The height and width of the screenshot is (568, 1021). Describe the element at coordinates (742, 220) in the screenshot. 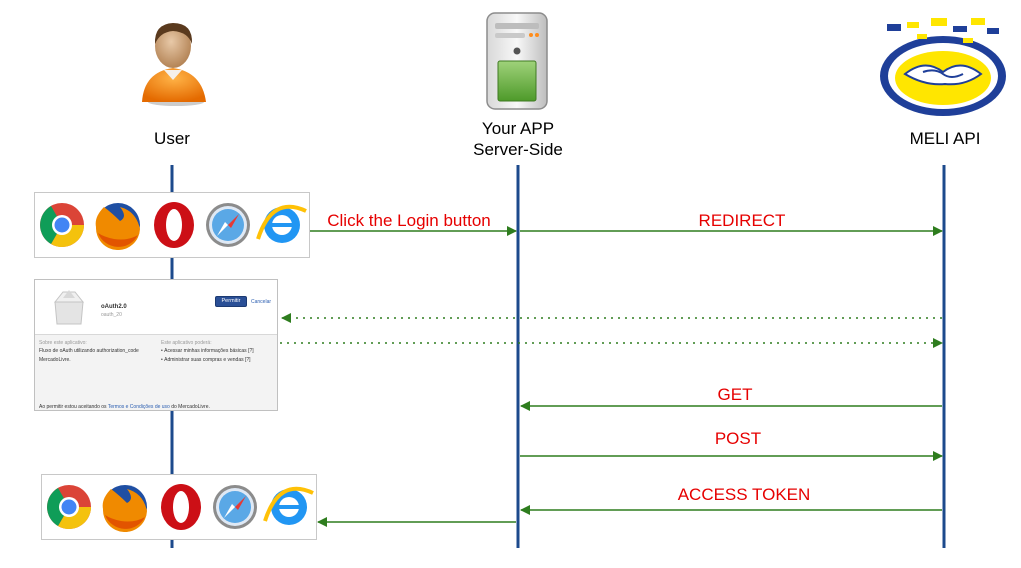

I see `redirect-label: REDIRECT` at that location.